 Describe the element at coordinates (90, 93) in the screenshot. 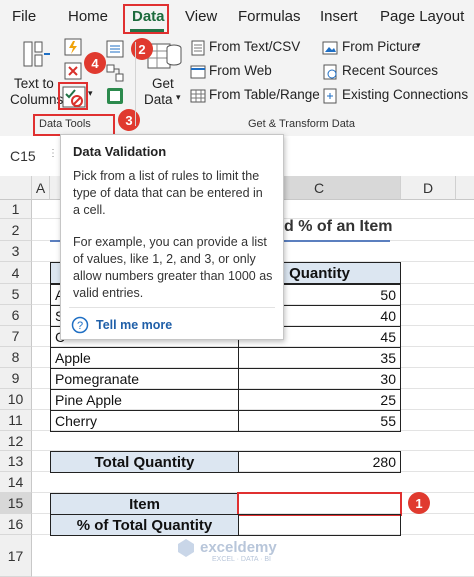

I see `data-validation-dropdown-icon: ▾` at that location.